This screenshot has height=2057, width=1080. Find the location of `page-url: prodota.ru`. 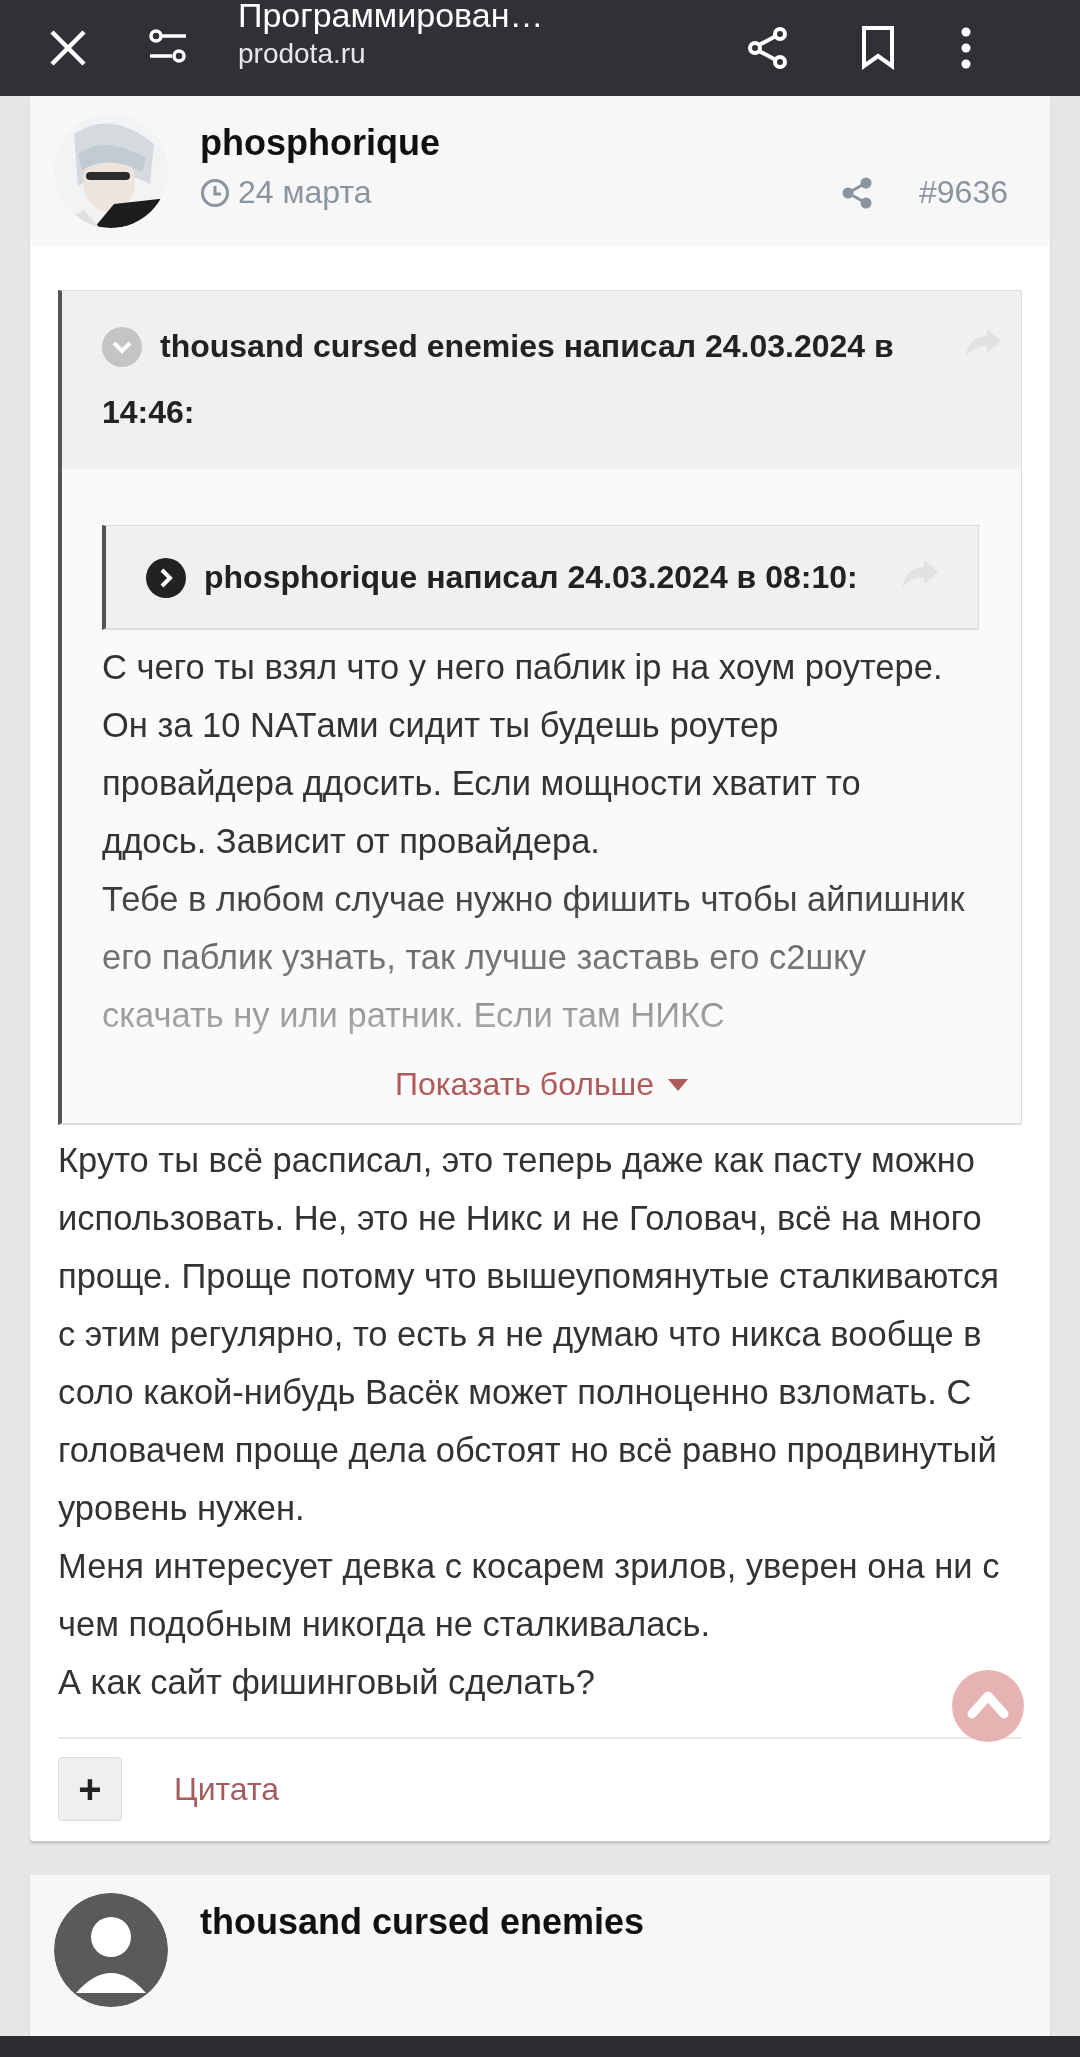

page-url: prodota.ru is located at coordinates (302, 54).